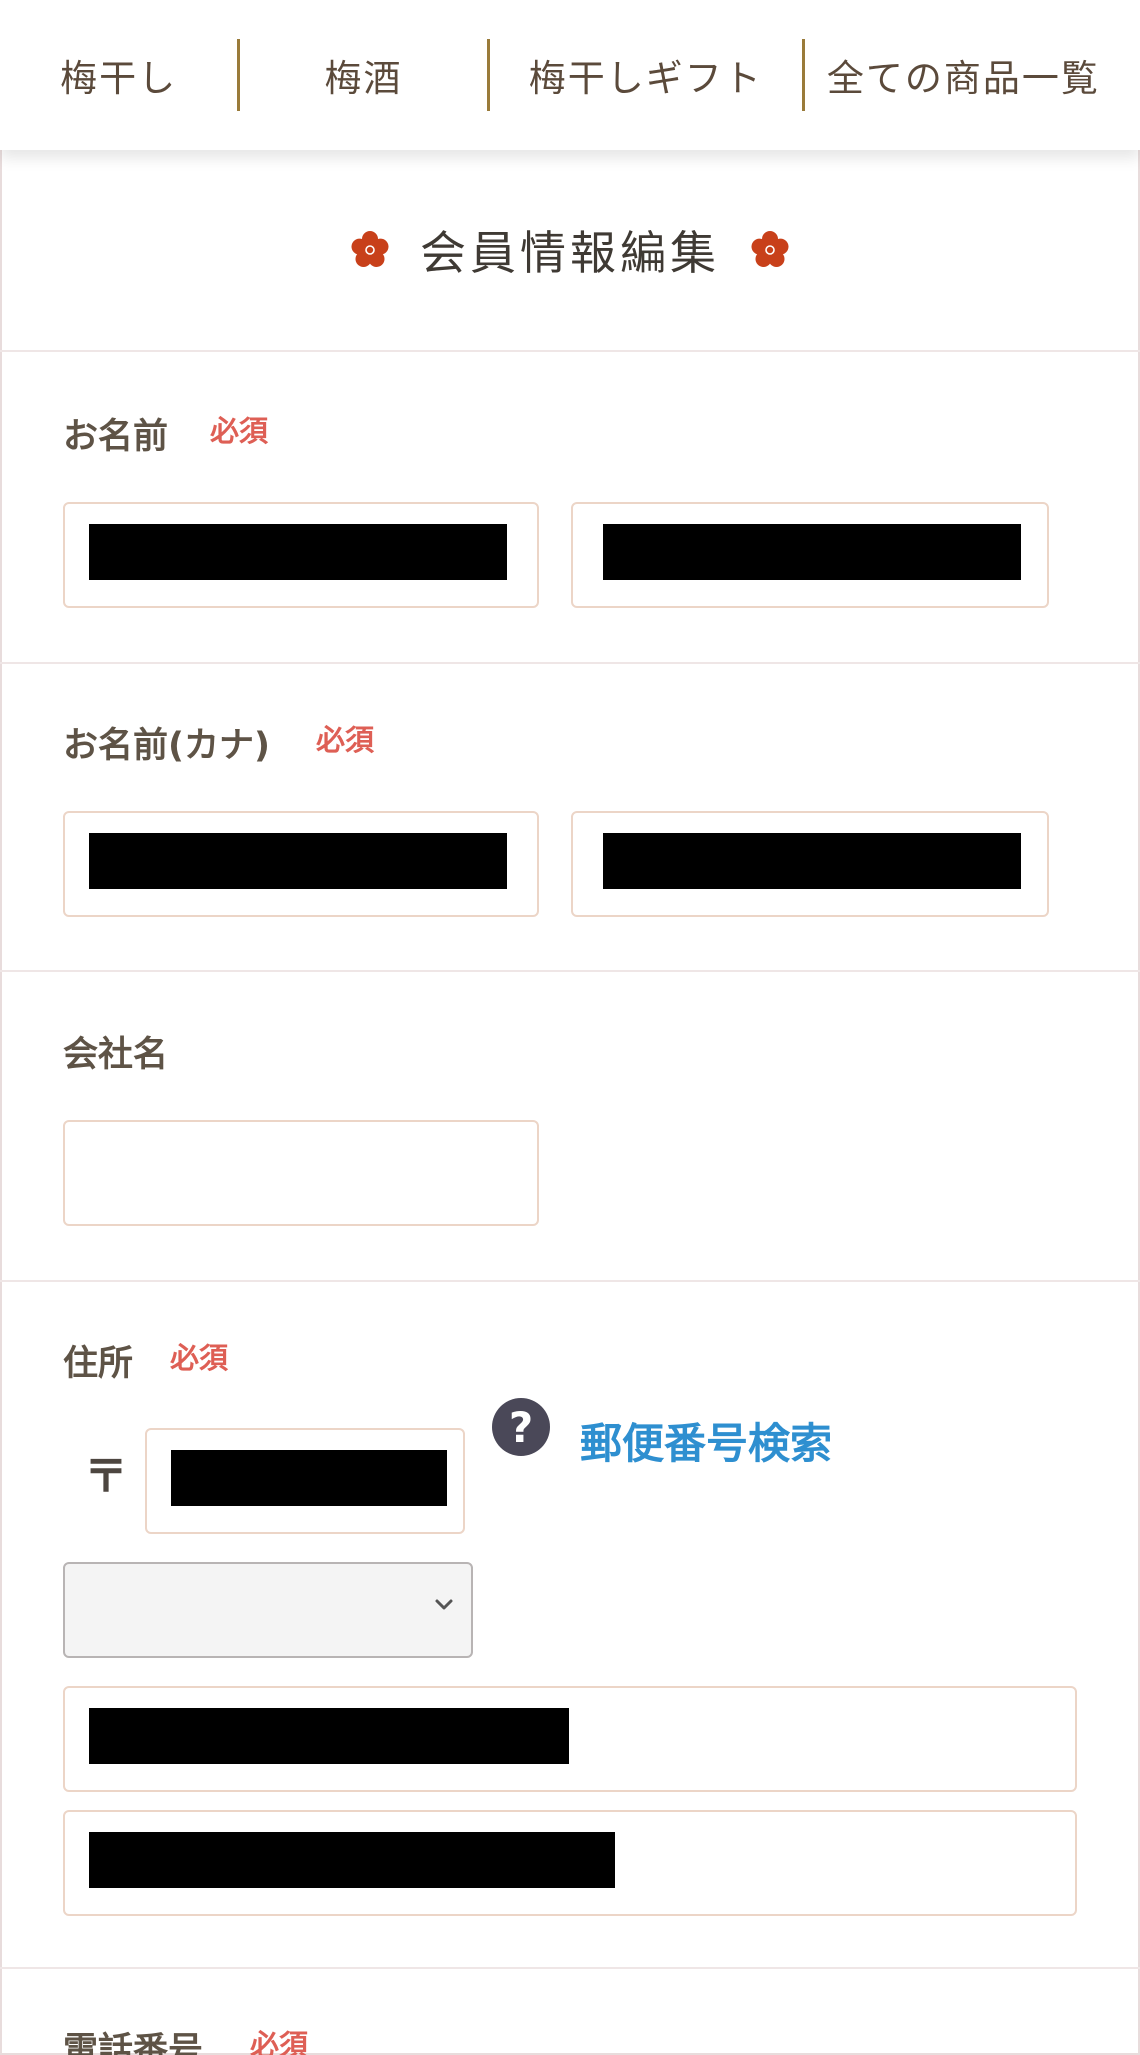 This screenshot has height=2055, width=1140. I want to click on page-title-row: 会員情報編集, so click(570, 250).